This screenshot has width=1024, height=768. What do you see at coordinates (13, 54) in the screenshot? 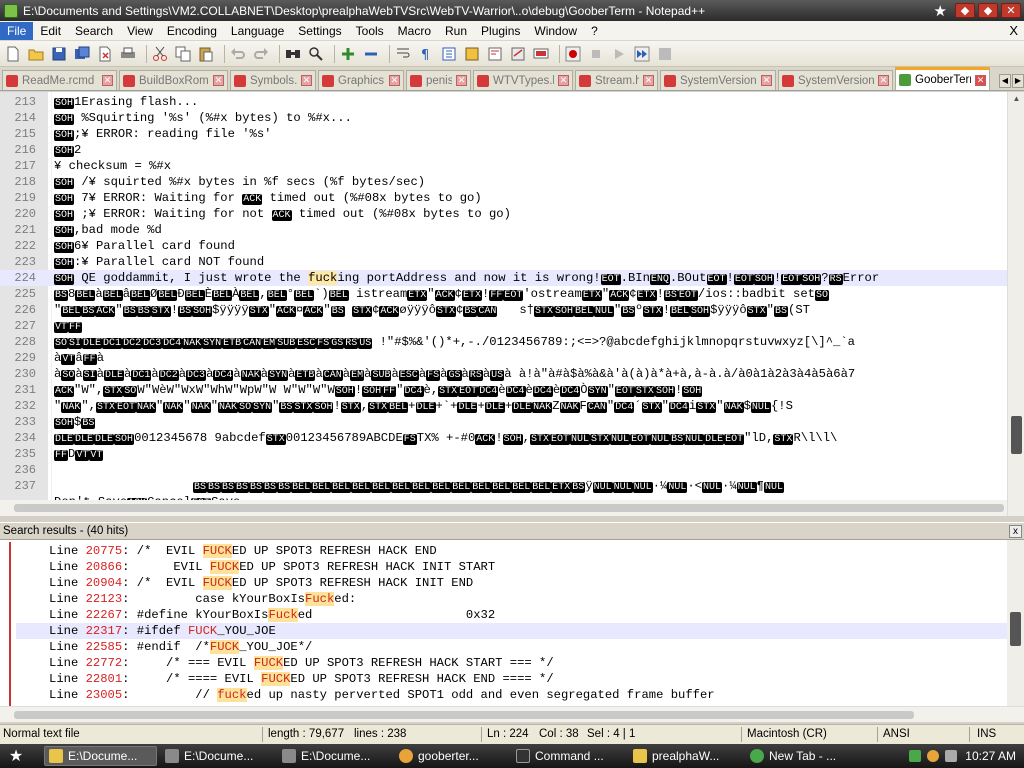
I see `new-file-icon` at bounding box center [13, 54].